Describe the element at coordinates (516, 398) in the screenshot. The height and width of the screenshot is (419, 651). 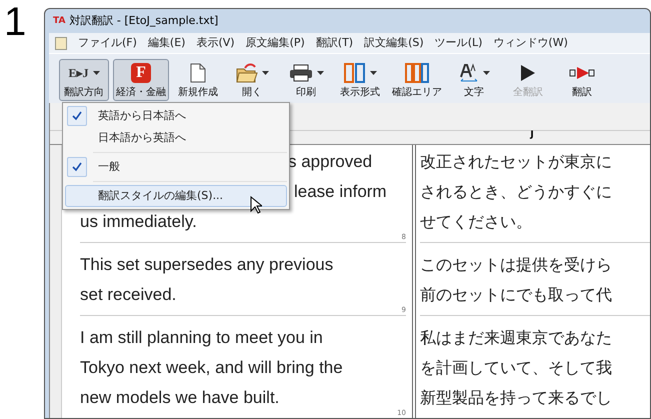
I see `target-text-line: 新型製品を持って来るでし` at that location.